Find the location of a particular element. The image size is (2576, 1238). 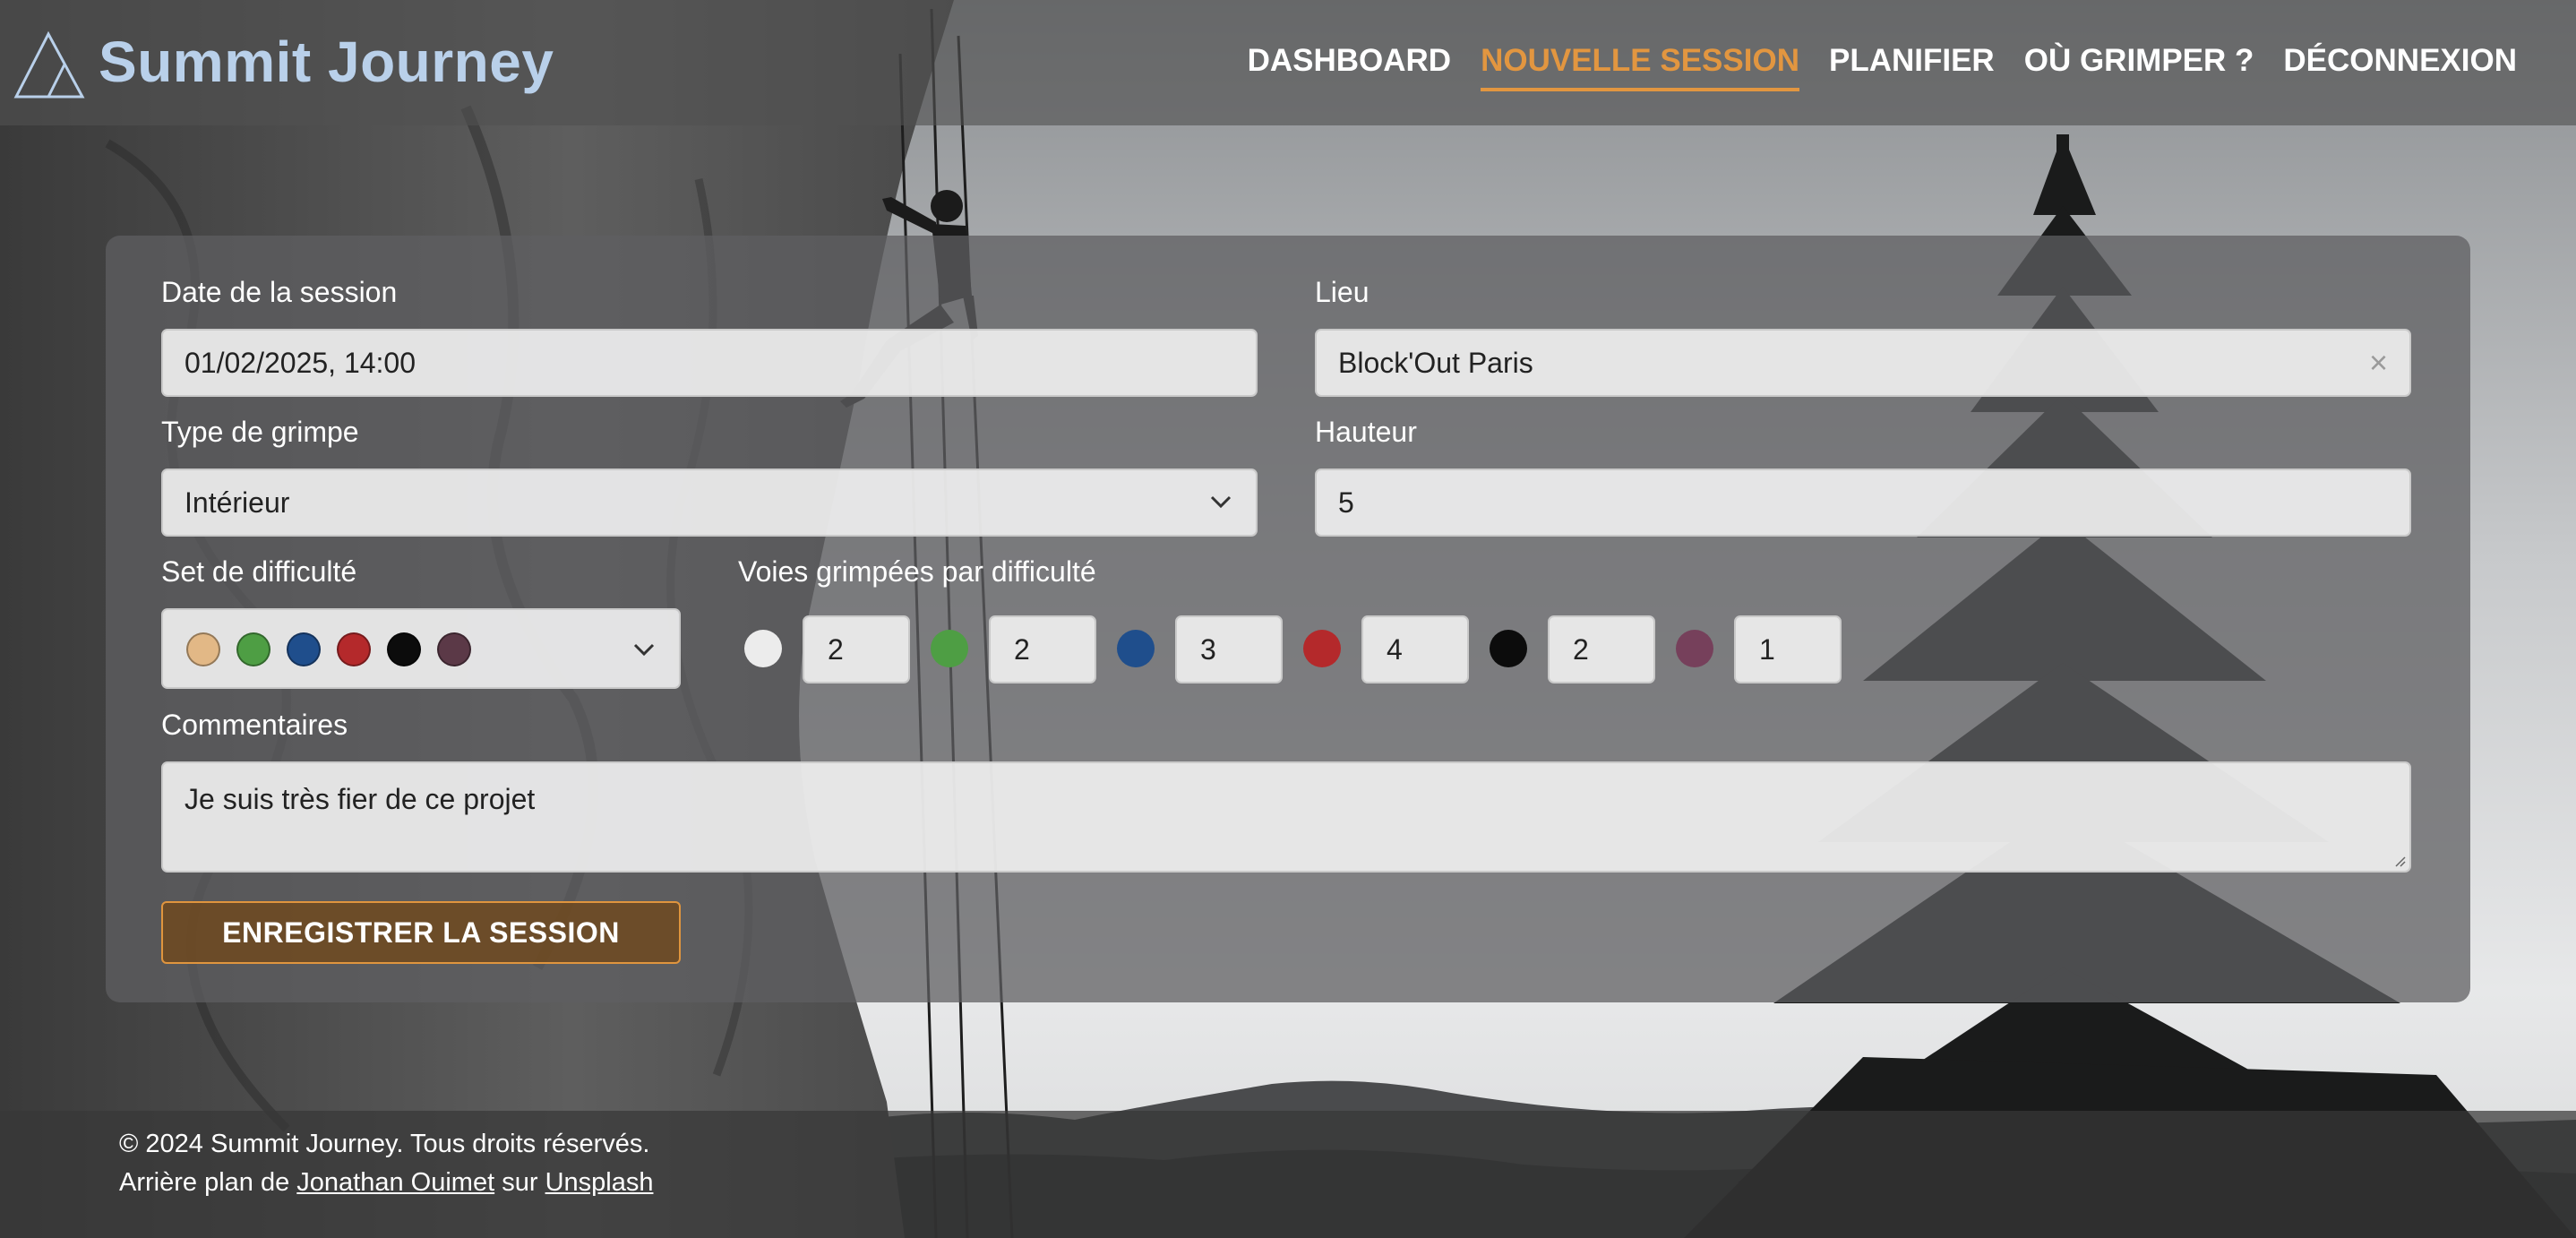

unsplash-link: Unsplash is located at coordinates (599, 1182).